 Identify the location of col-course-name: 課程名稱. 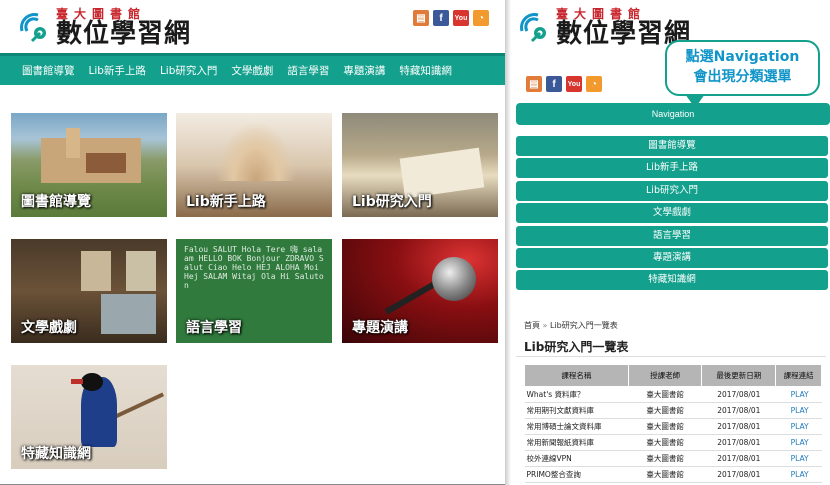
(576, 375).